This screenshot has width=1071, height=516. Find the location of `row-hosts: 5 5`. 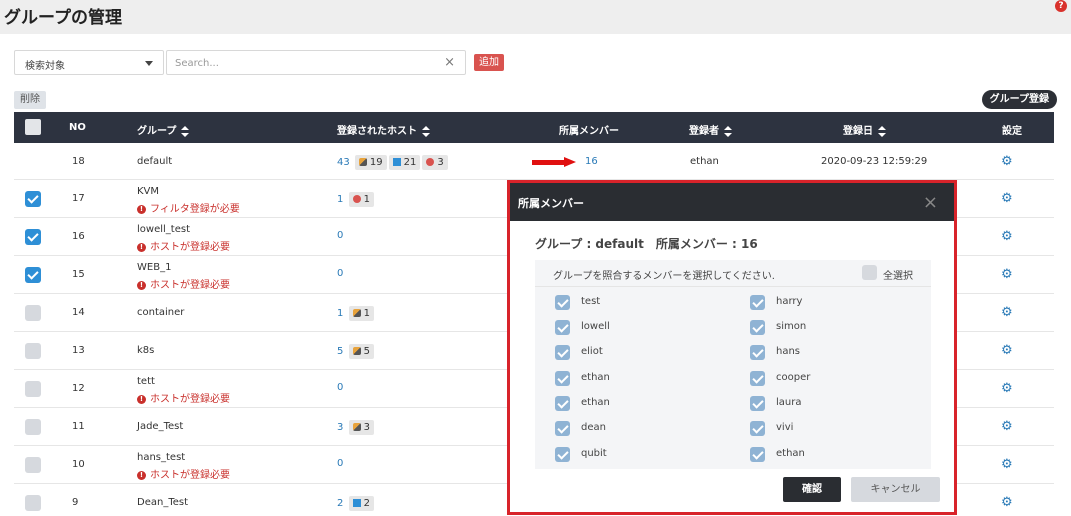

row-hosts: 5 5 is located at coordinates (355, 351).